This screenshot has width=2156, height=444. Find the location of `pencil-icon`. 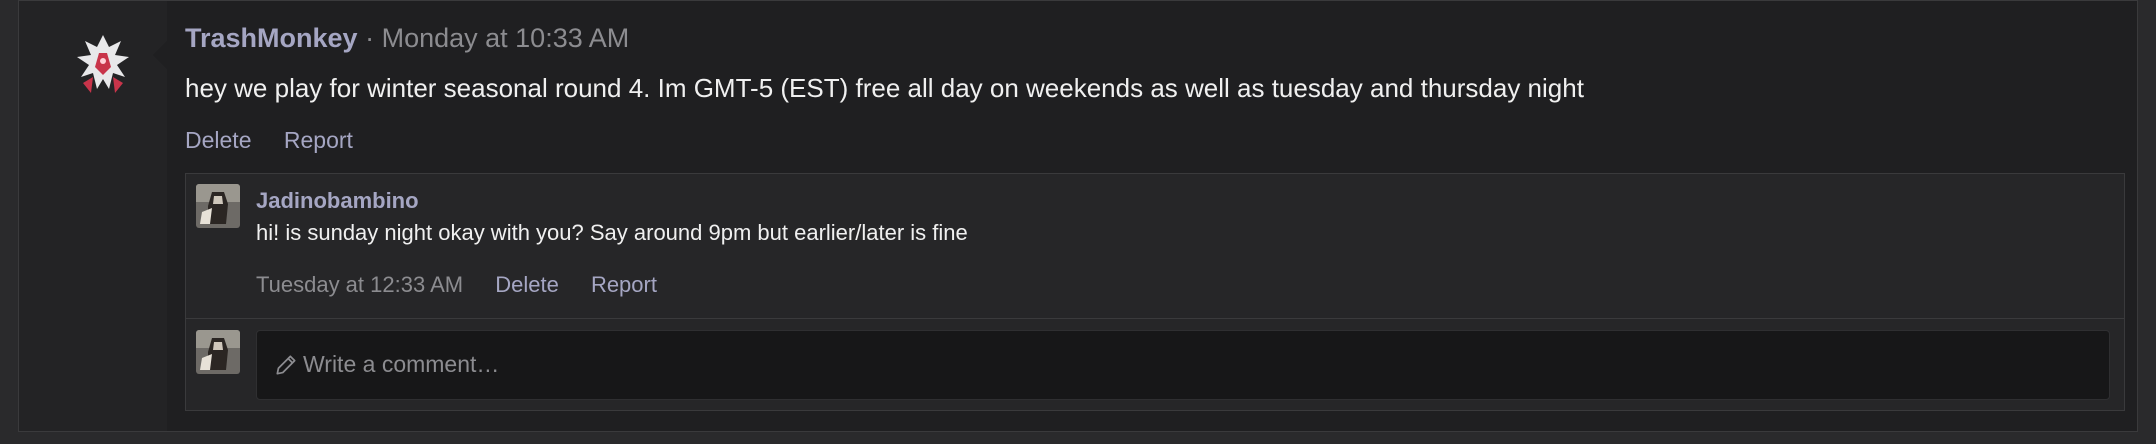

pencil-icon is located at coordinates (286, 365).